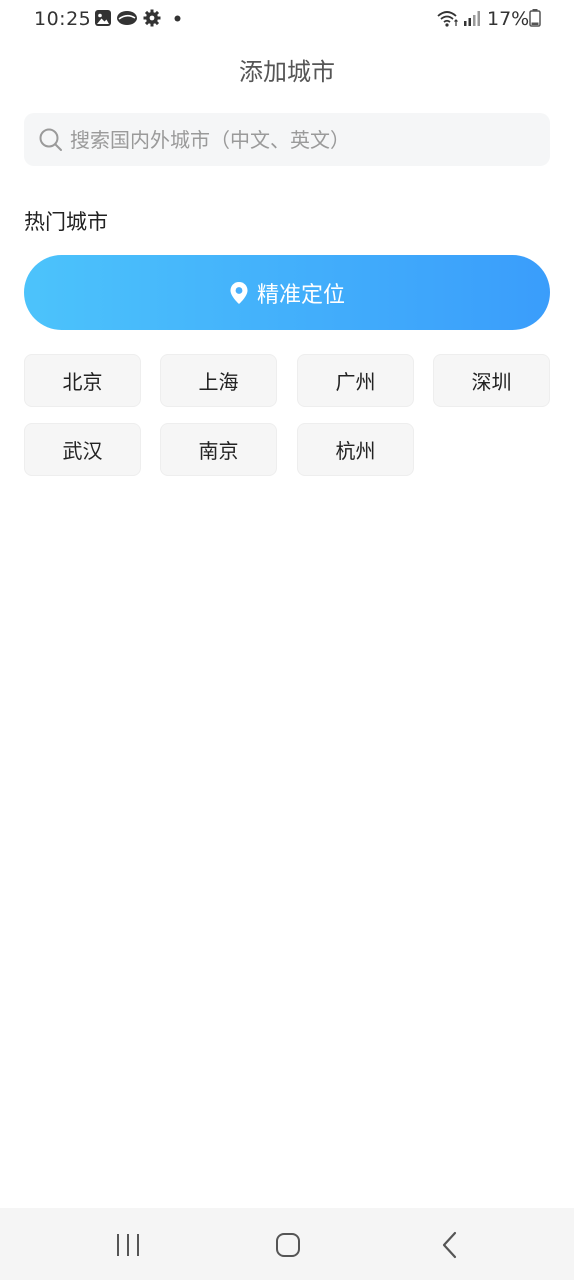 The image size is (574, 1280). What do you see at coordinates (535, 18) in the screenshot?
I see `battery-icon` at bounding box center [535, 18].